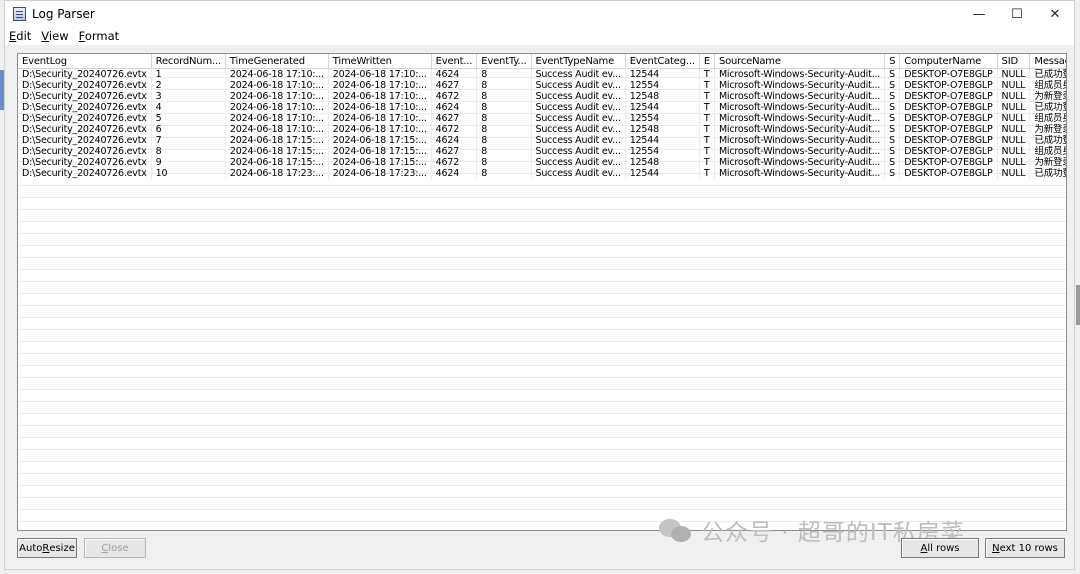  What do you see at coordinates (188, 74) in the screenshot?
I see `table-cell: 1` at bounding box center [188, 74].